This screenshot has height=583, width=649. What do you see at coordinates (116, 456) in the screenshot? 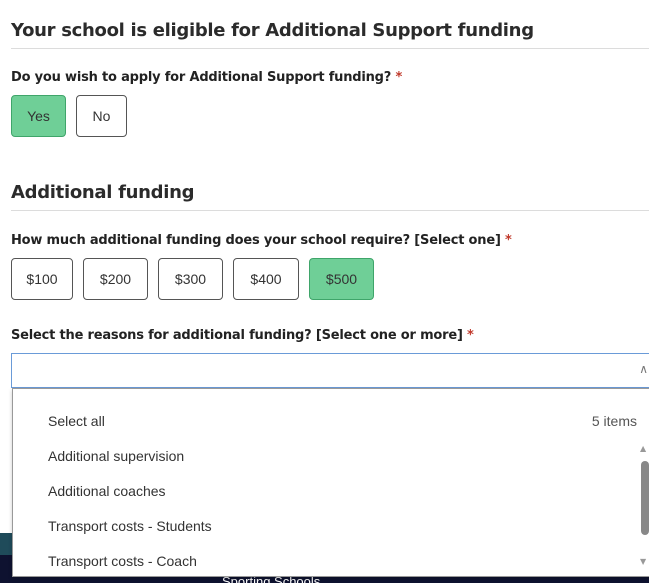
I see `option-additional-supervision: Additional supervision` at bounding box center [116, 456].